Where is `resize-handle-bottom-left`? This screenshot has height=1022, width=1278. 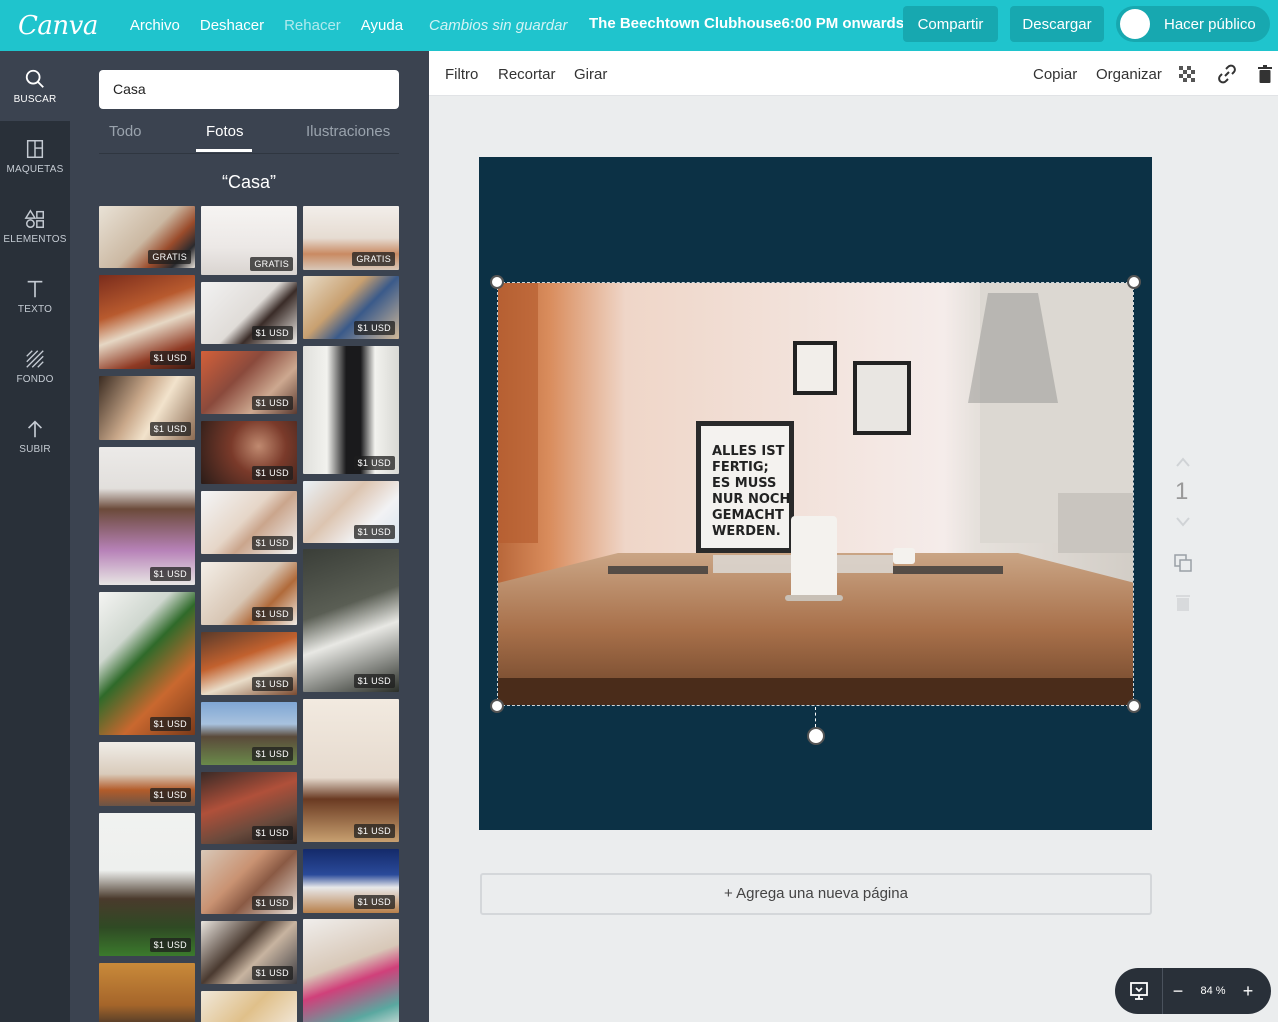 resize-handle-bottom-left is located at coordinates (497, 706).